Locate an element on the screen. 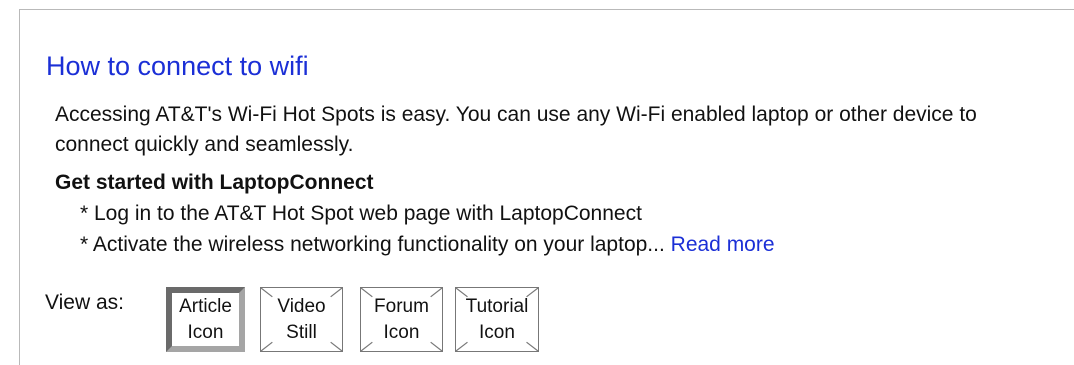  view-option-line1: Tutorial is located at coordinates (497, 306).